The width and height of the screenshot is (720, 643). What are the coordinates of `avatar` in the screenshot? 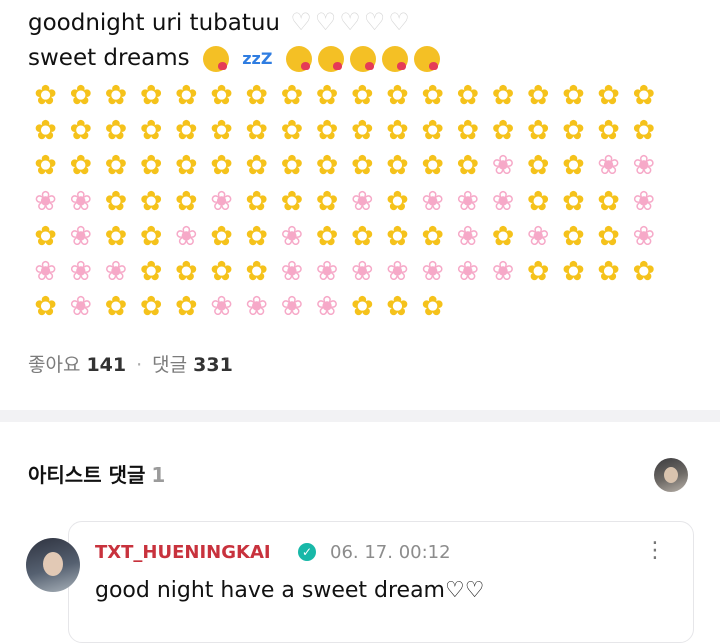 It's located at (53, 565).